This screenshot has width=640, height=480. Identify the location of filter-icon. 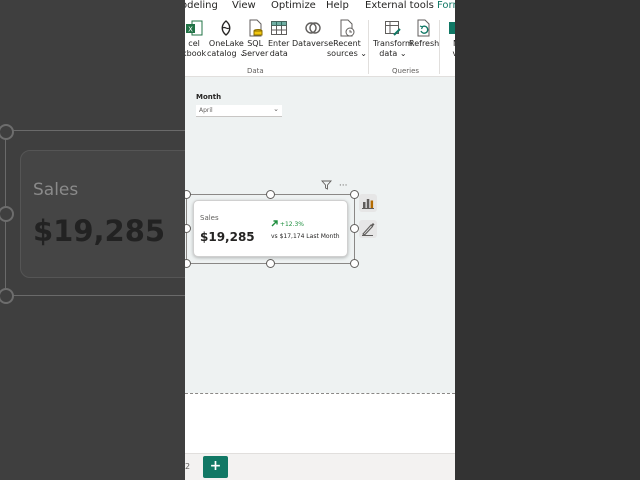
(326, 185).